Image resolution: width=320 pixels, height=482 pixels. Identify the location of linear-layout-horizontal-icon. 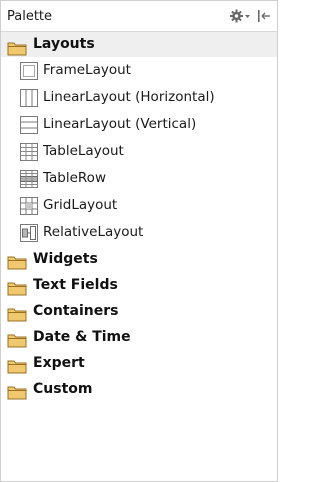
(29, 98).